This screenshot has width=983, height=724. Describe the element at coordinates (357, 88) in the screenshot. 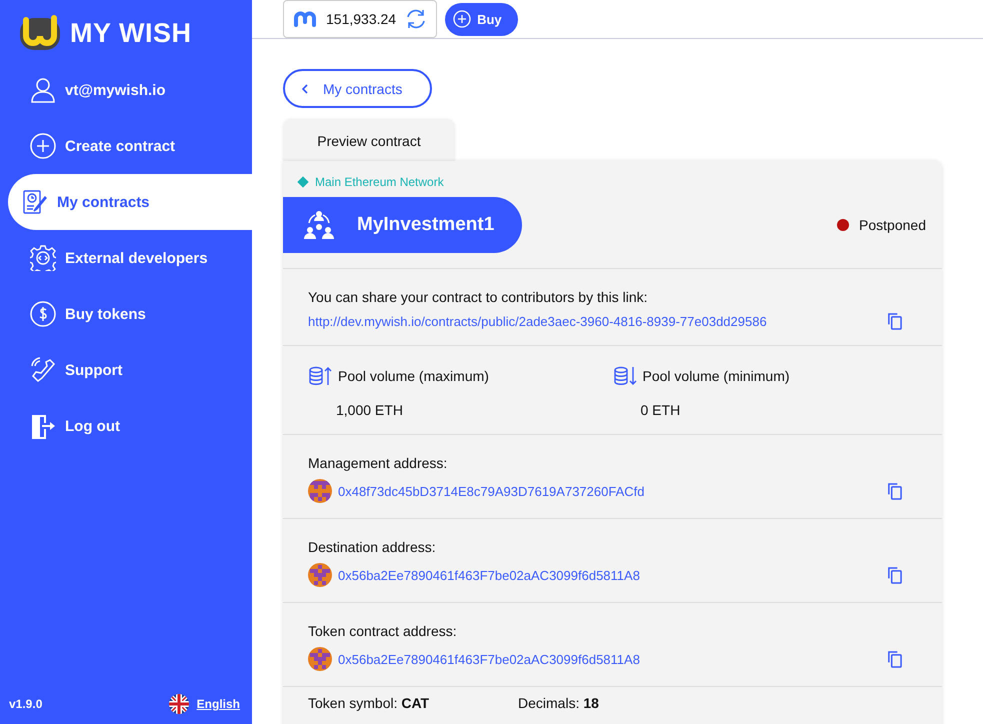

I see `back-button: My contracts` at that location.